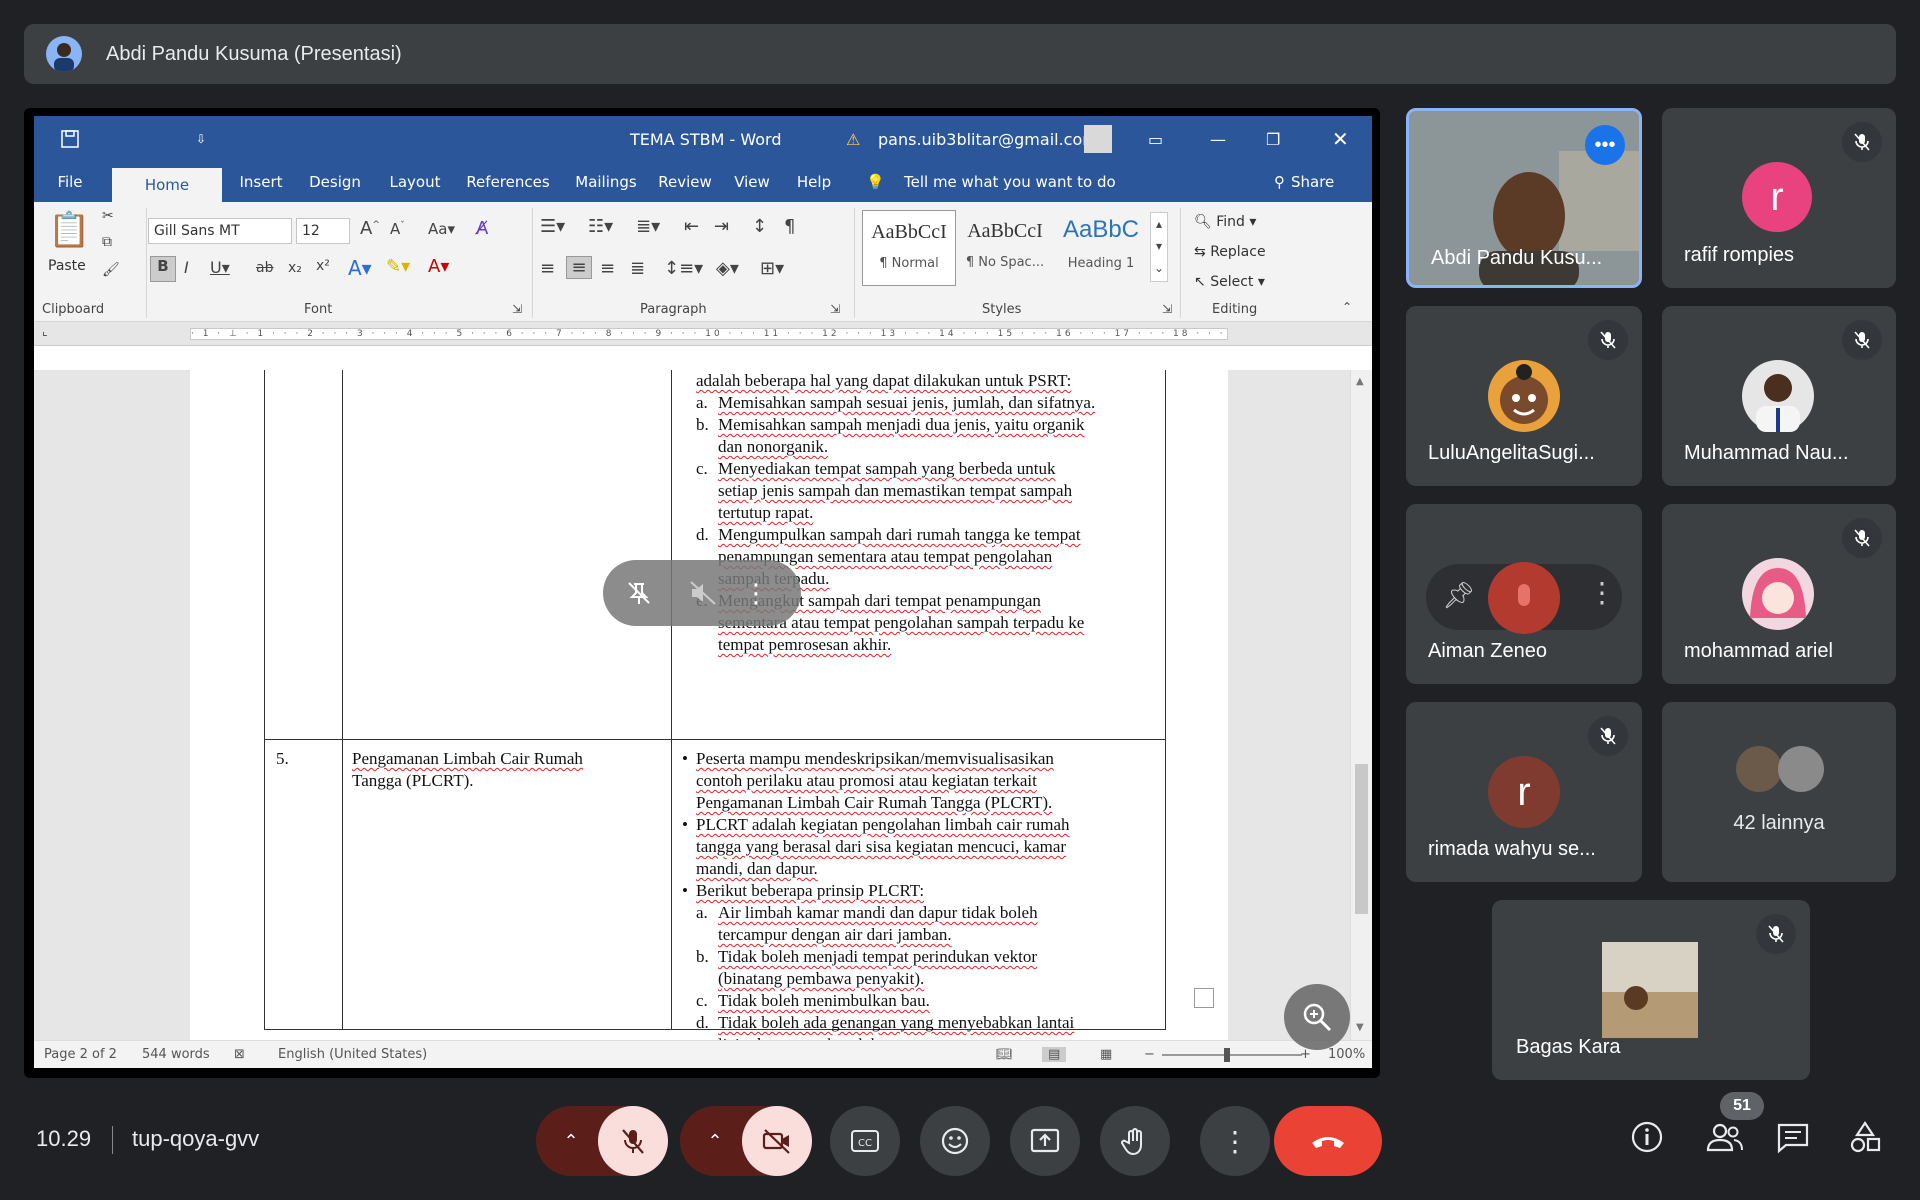 The image size is (1920, 1200). I want to click on find-button: 🔍︎ Find ▾, so click(1225, 222).